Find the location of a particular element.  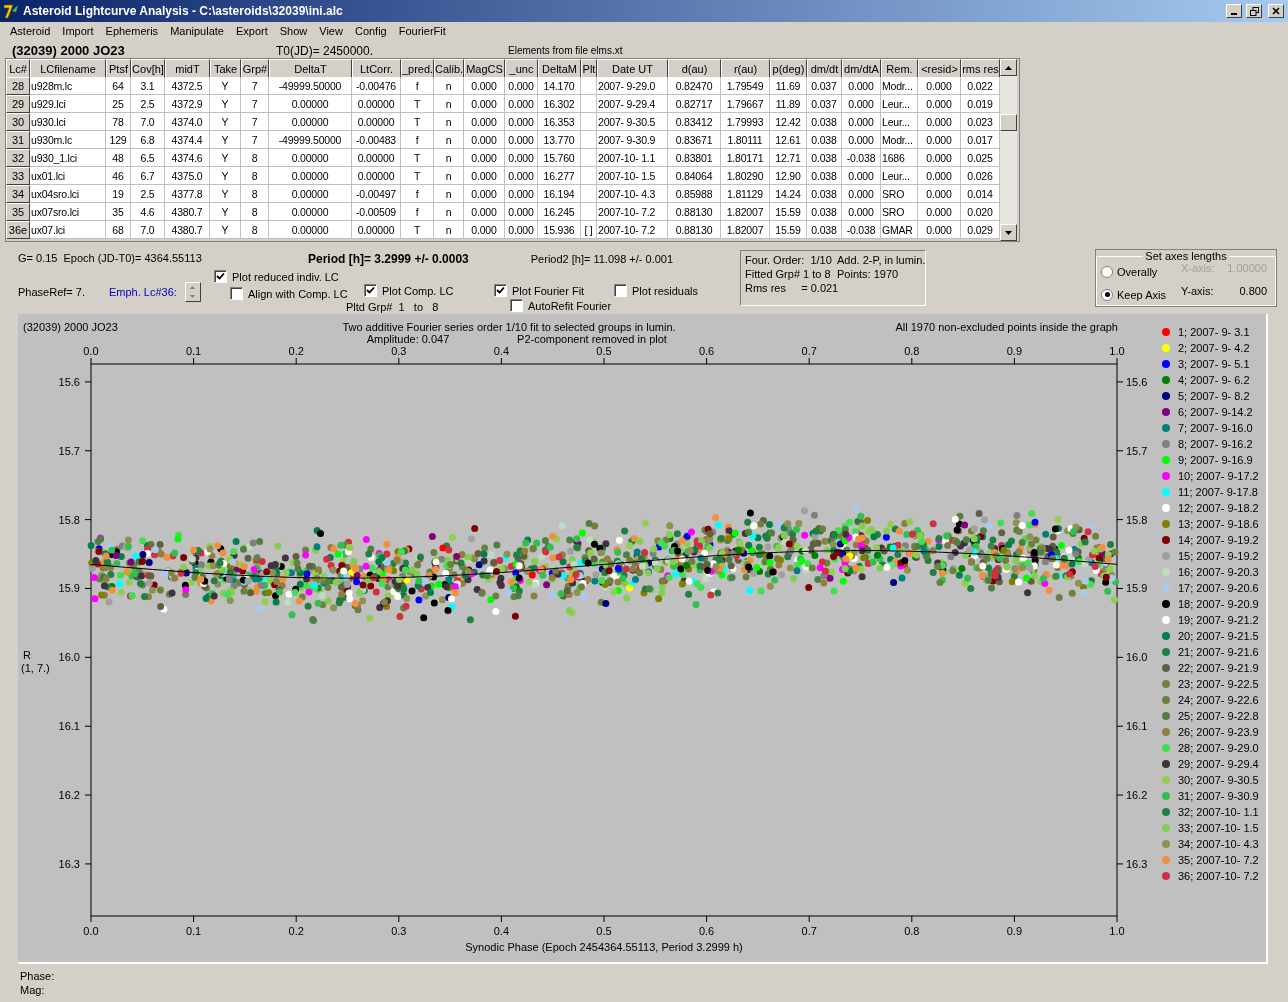

menu-item: Manipulate is located at coordinates (197, 31).